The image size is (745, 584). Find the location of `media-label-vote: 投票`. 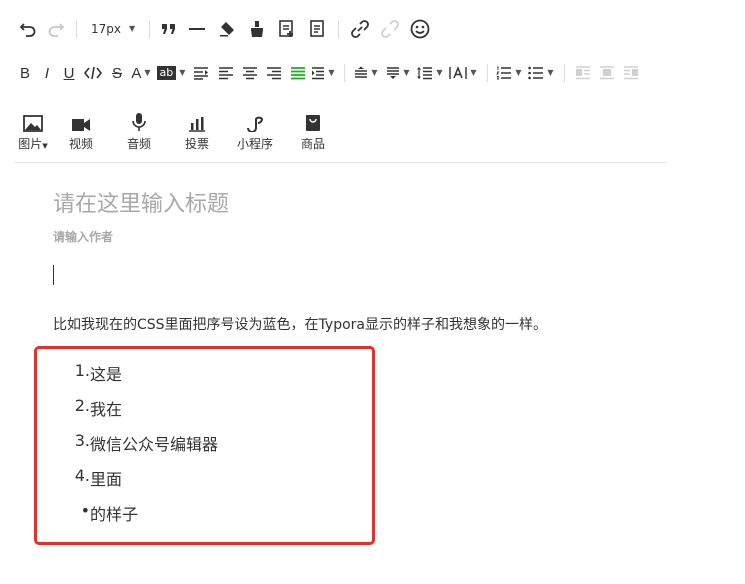

media-label-vote: 投票 is located at coordinates (196, 144).